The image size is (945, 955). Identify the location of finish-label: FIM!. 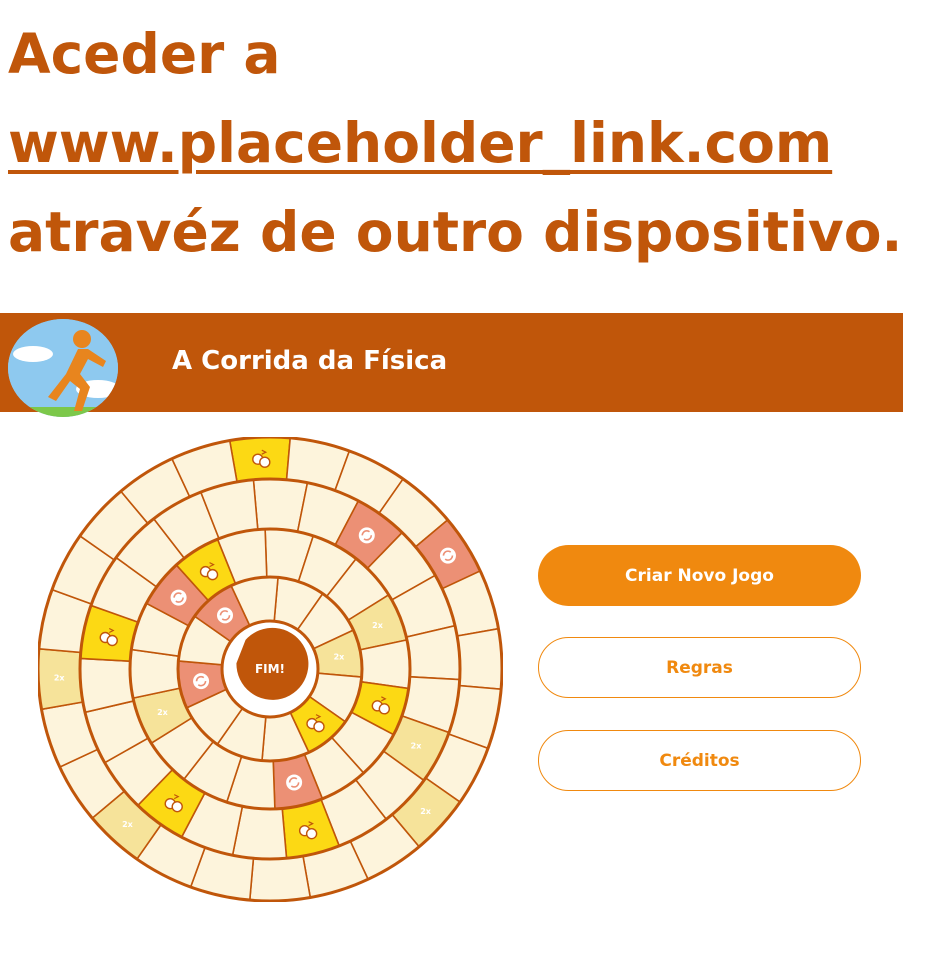
(270, 669).